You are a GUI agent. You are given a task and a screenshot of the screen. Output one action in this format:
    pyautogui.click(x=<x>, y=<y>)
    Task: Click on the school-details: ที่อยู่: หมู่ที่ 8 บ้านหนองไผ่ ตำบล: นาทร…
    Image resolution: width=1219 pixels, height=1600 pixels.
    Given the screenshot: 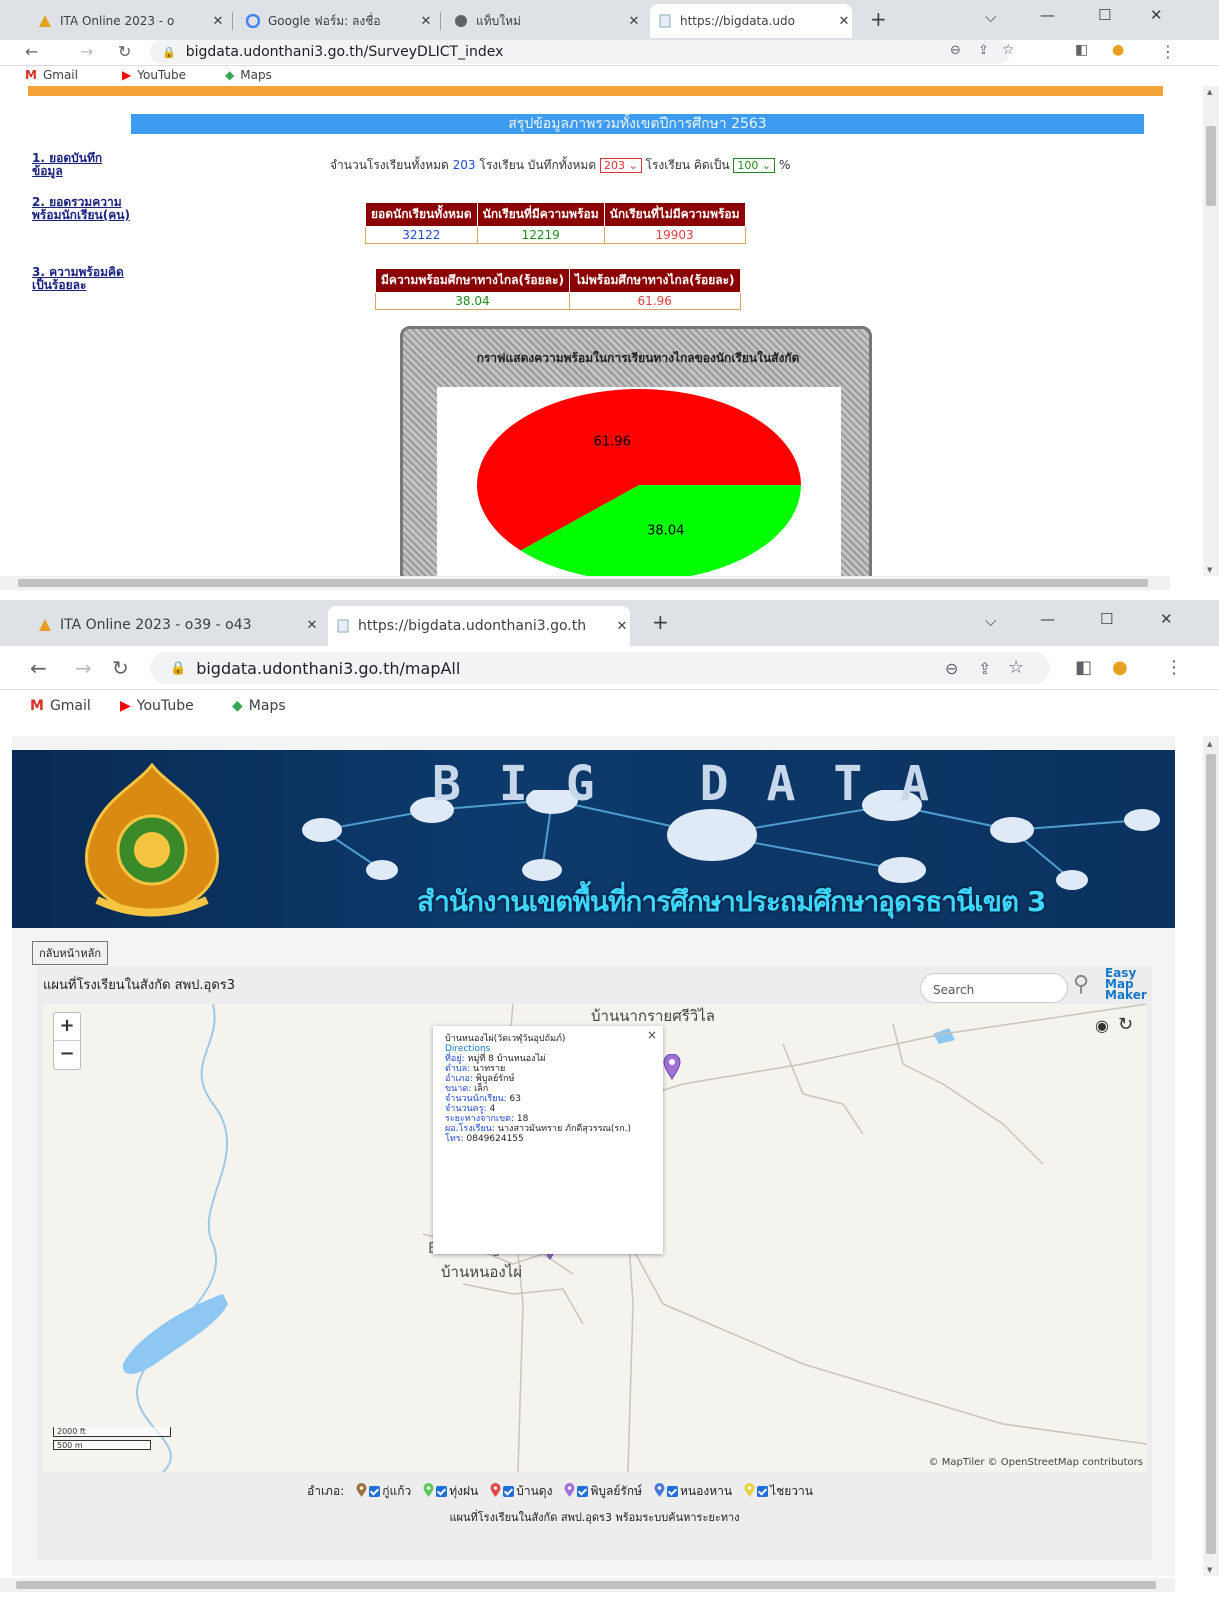 What is the action you would take?
    pyautogui.click(x=548, y=1099)
    